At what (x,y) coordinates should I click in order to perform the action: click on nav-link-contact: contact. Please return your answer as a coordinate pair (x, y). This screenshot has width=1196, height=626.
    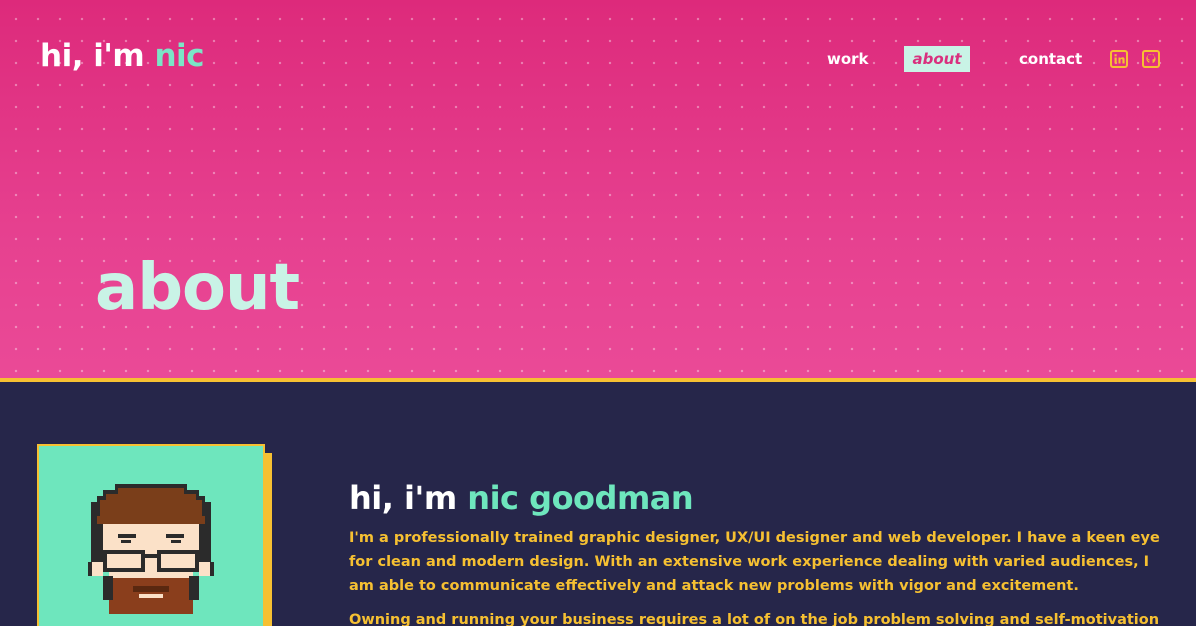
    Looking at the image, I should click on (1050, 59).